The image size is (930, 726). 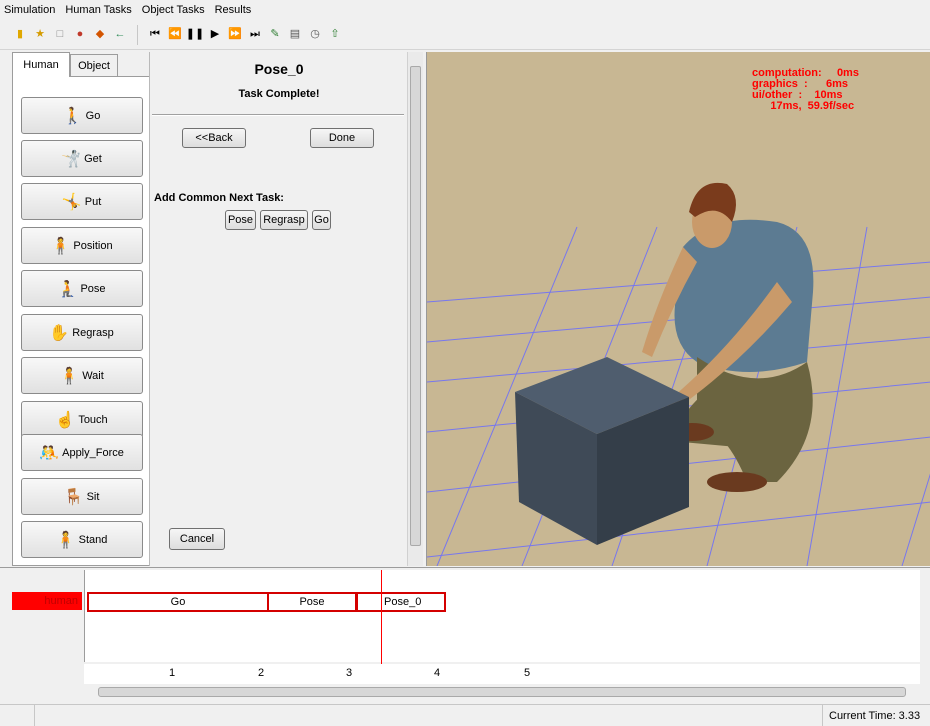 What do you see at coordinates (178, 602) in the screenshot?
I see `timeline-block-go: Go` at bounding box center [178, 602].